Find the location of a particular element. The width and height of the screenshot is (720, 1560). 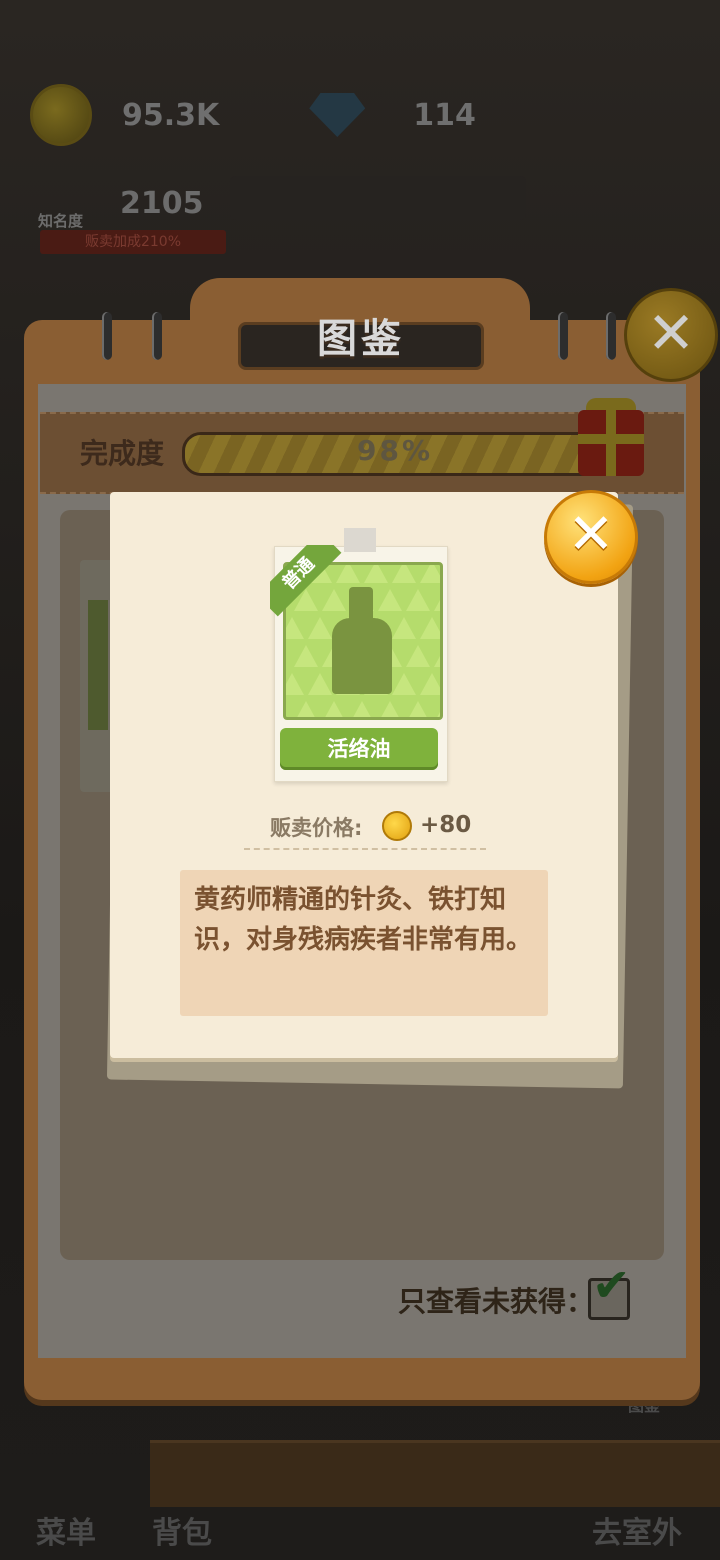

rarity-label: 普通 is located at coordinates (306, 581).